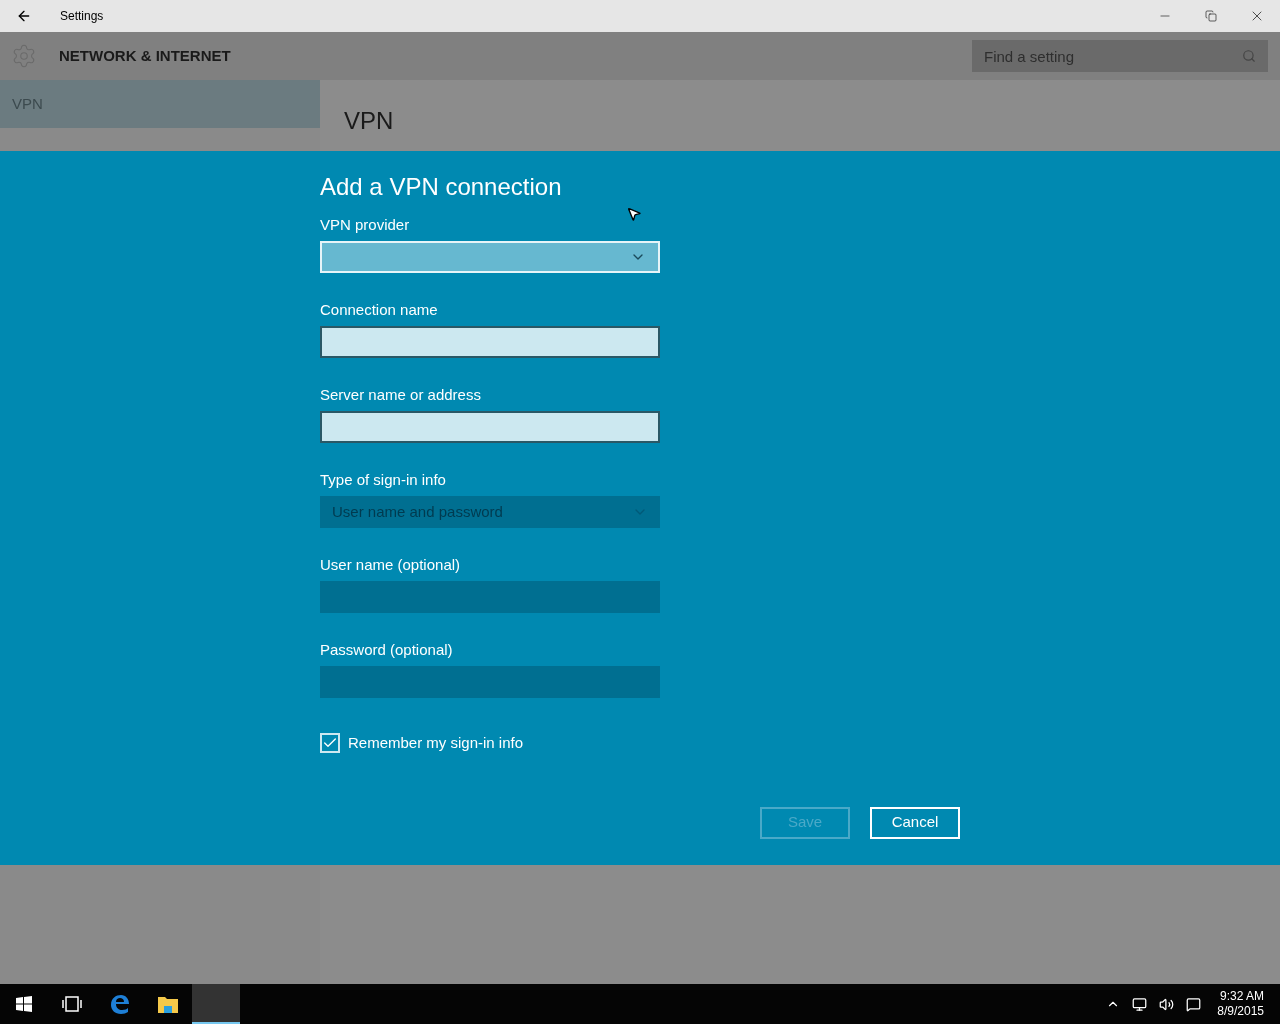 The width and height of the screenshot is (1280, 1024). Describe the element at coordinates (365, 225) in the screenshot. I see `field-label: VPN provider` at that location.